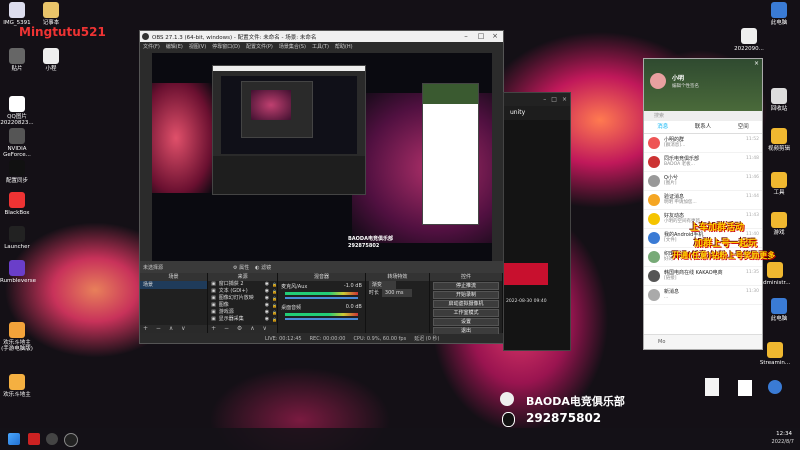 The image size is (800, 450). I want to click on unity-window: – □ × unity 2022-08-30 09:40, so click(537, 221).